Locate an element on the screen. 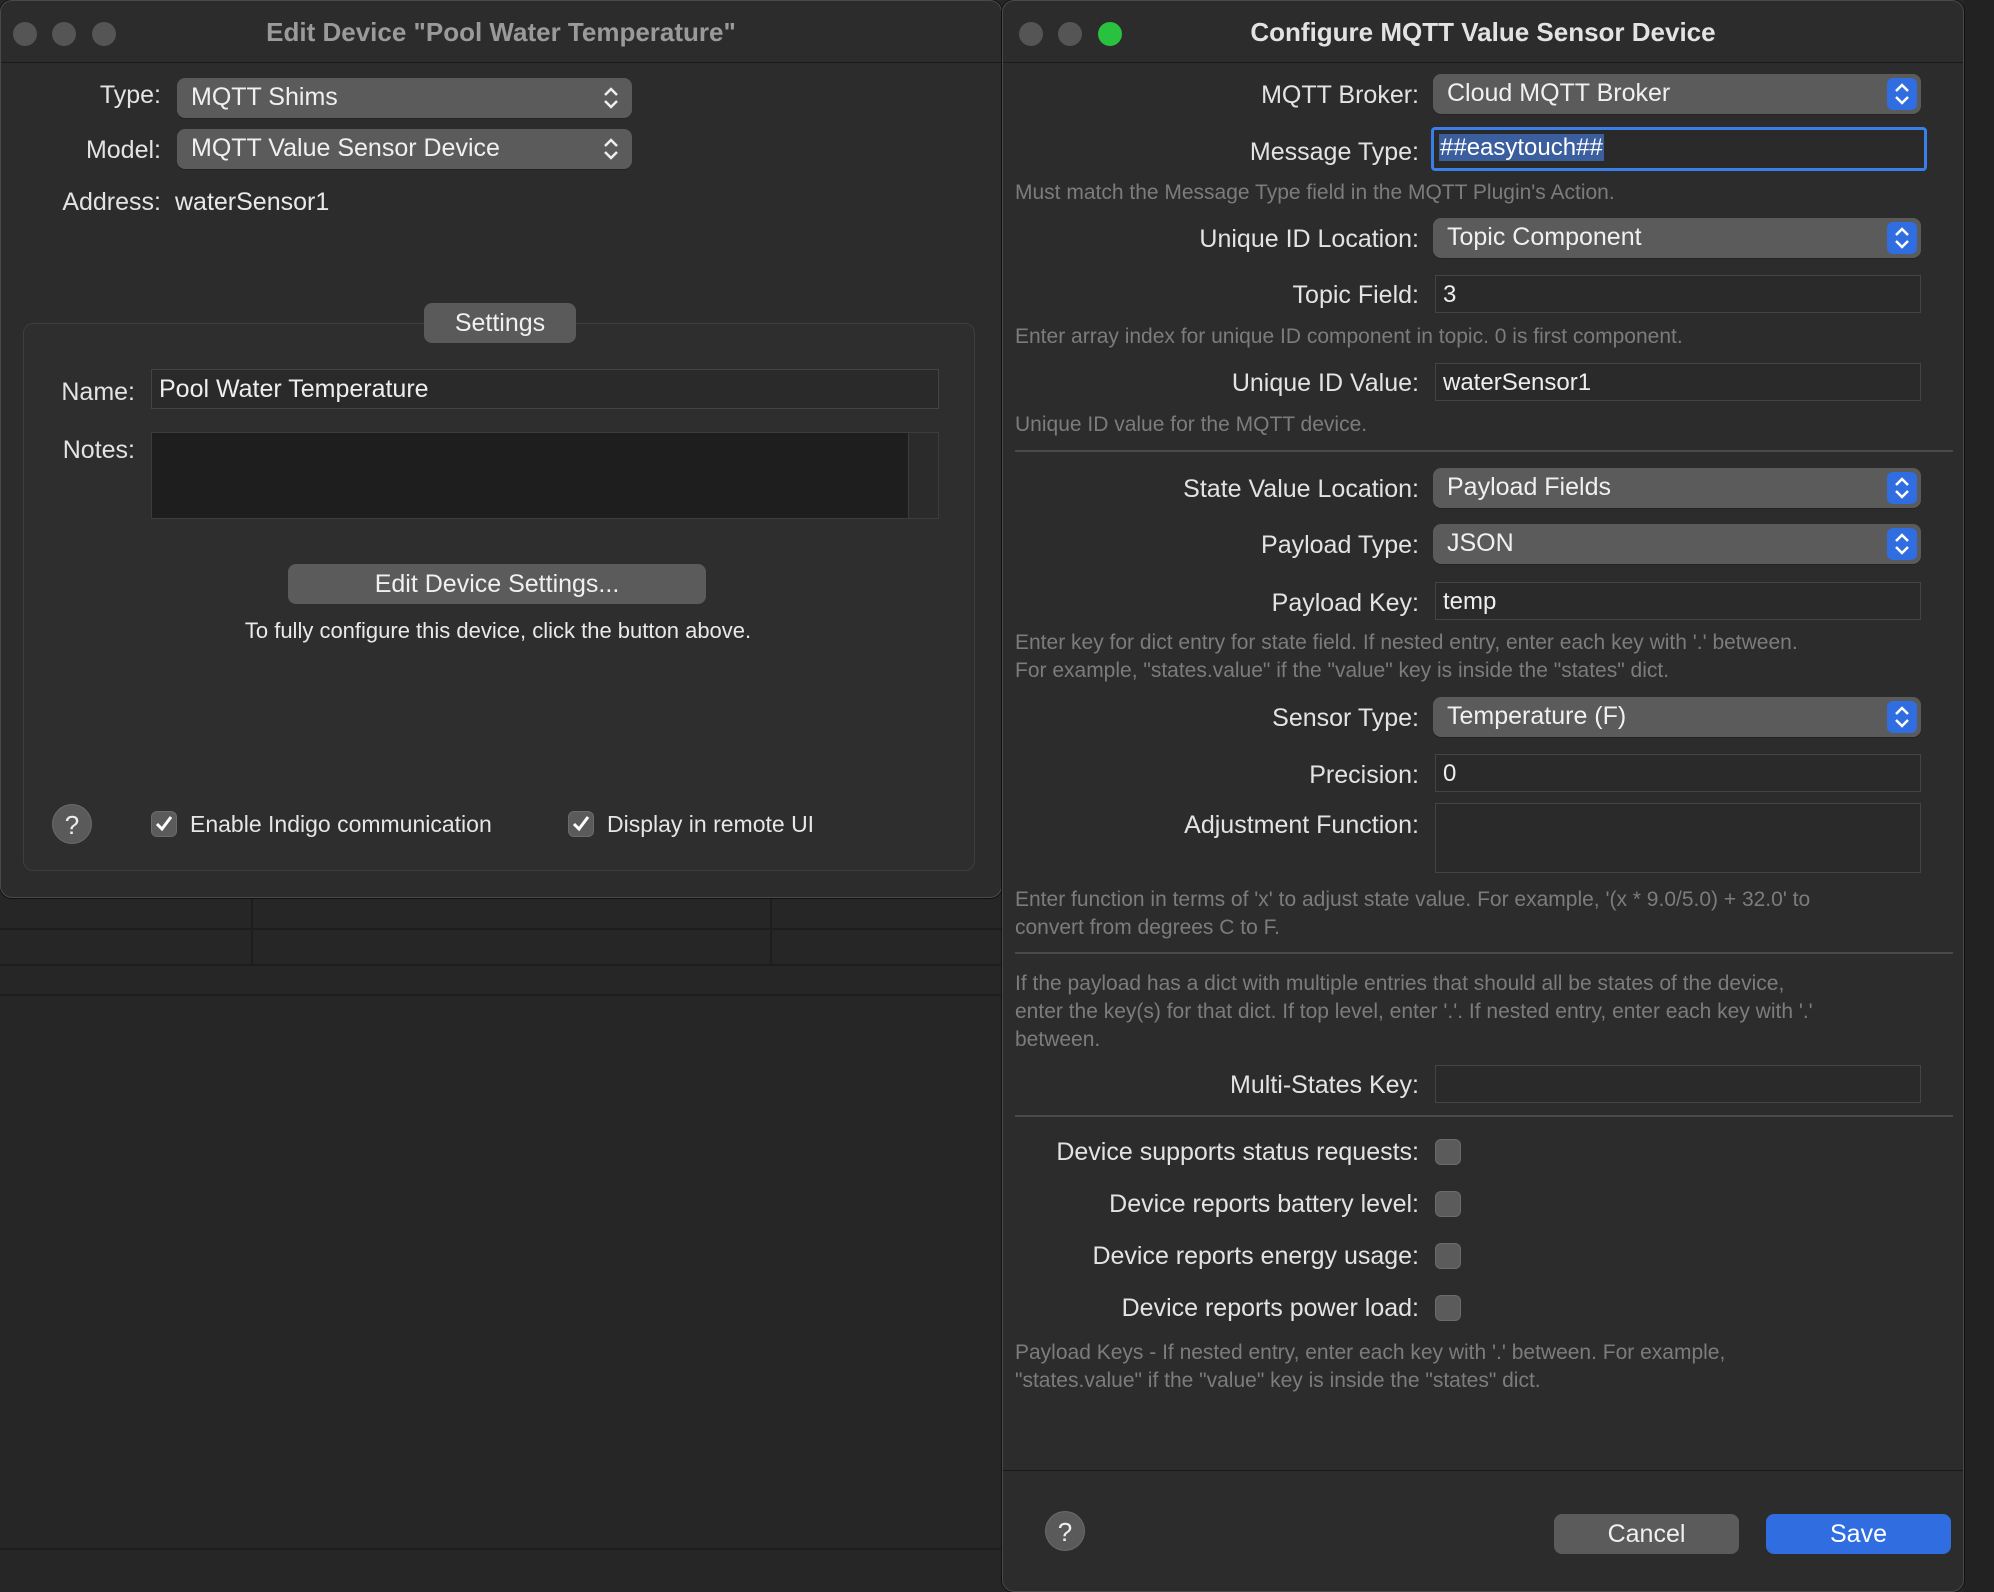 The image size is (1994, 1592). multi-states-key-label: Multi-States Key: is located at coordinates (1324, 1085).